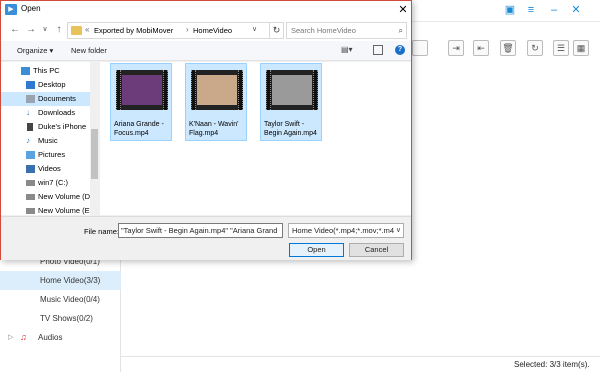 The height and width of the screenshot is (372, 600). I want to click on app-icon: ▶, so click(11, 9).